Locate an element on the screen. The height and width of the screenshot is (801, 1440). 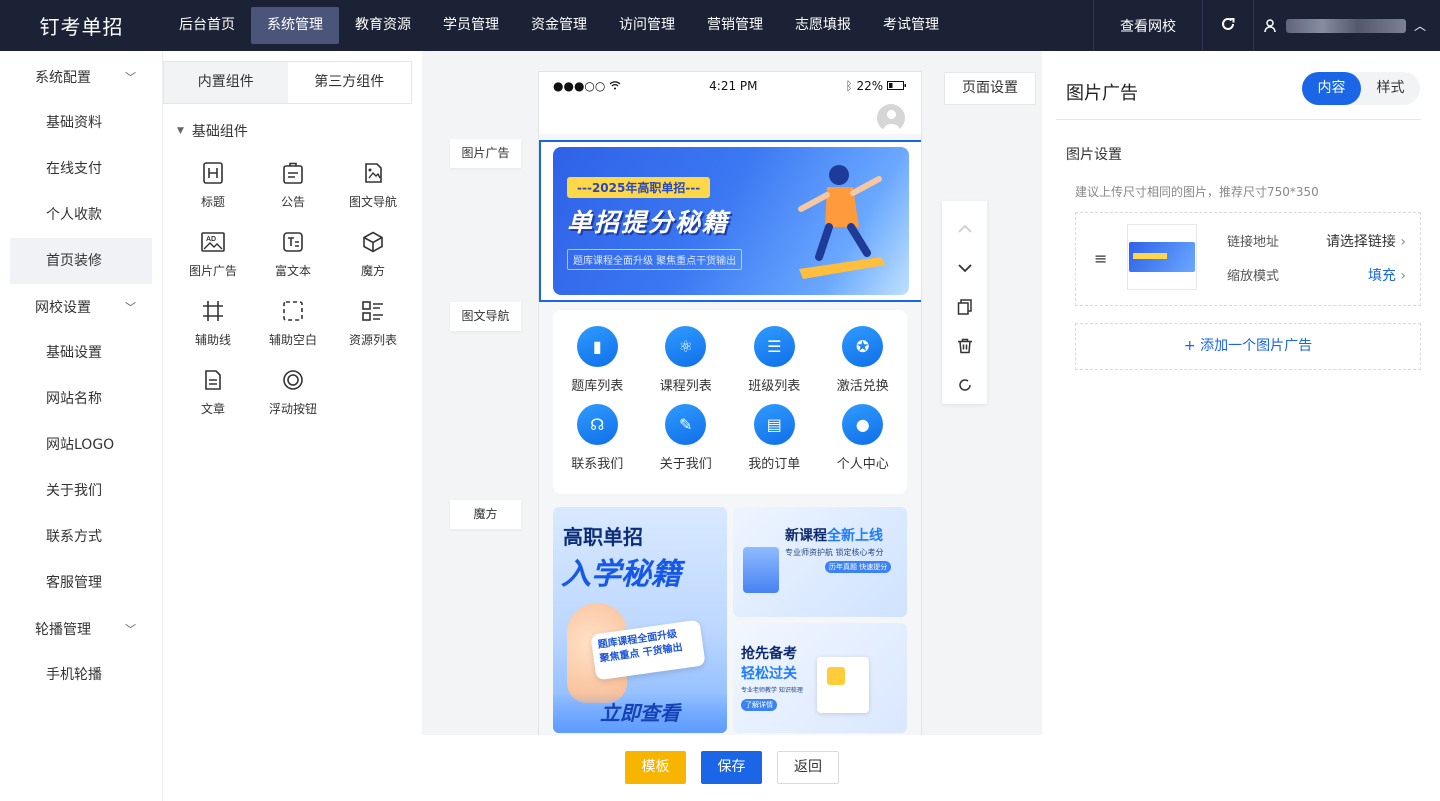
widget-magic-cube: 魔方 is located at coordinates (373, 253).